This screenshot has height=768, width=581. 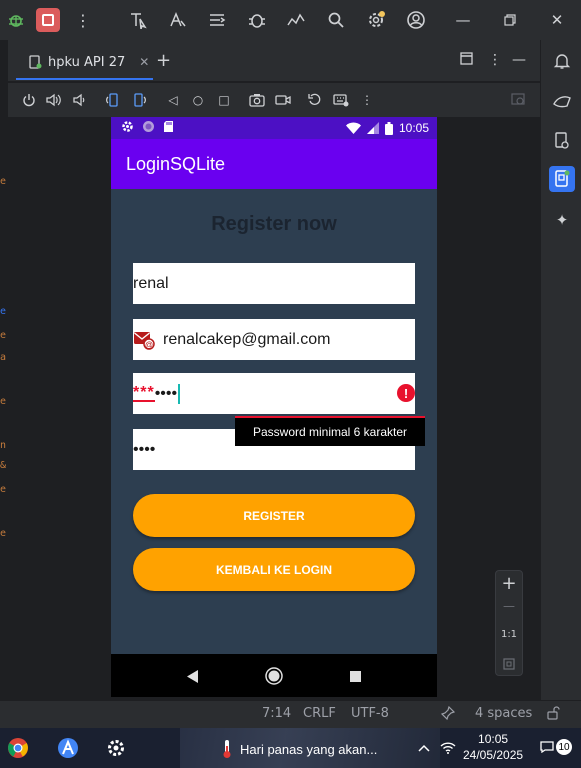 What do you see at coordinates (148, 126) in the screenshot?
I see `sync-icon` at bounding box center [148, 126].